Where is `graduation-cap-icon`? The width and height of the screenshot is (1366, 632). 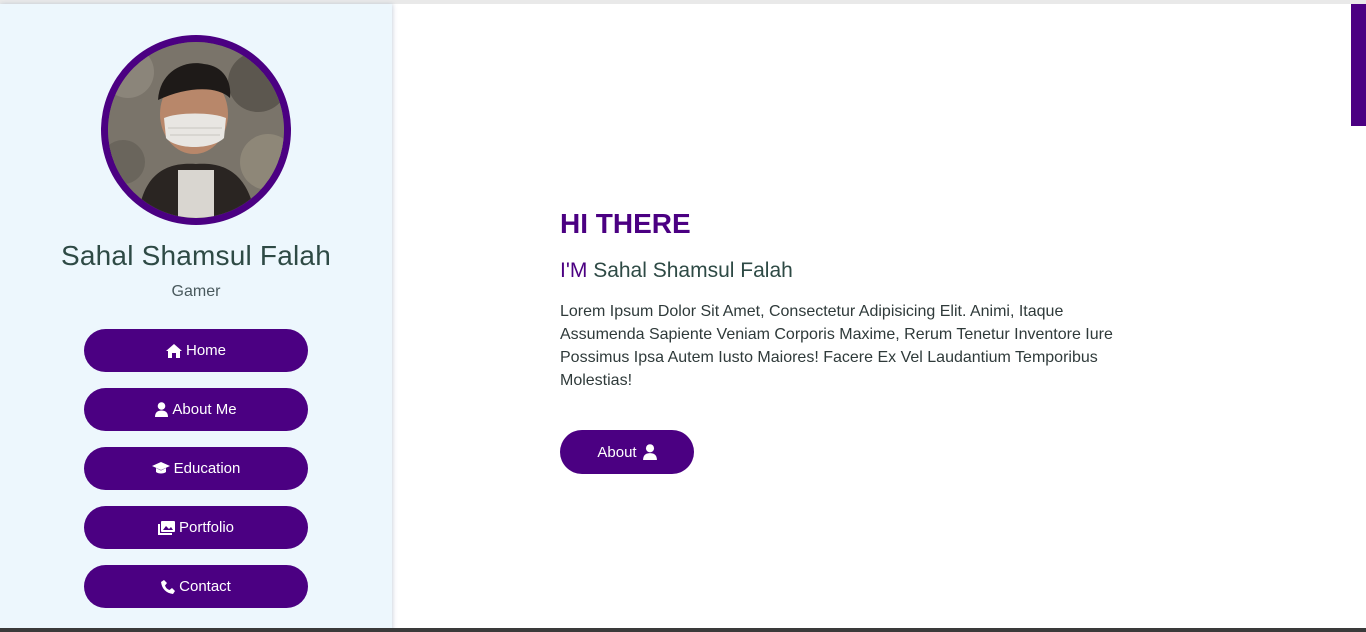 graduation-cap-icon is located at coordinates (160, 468).